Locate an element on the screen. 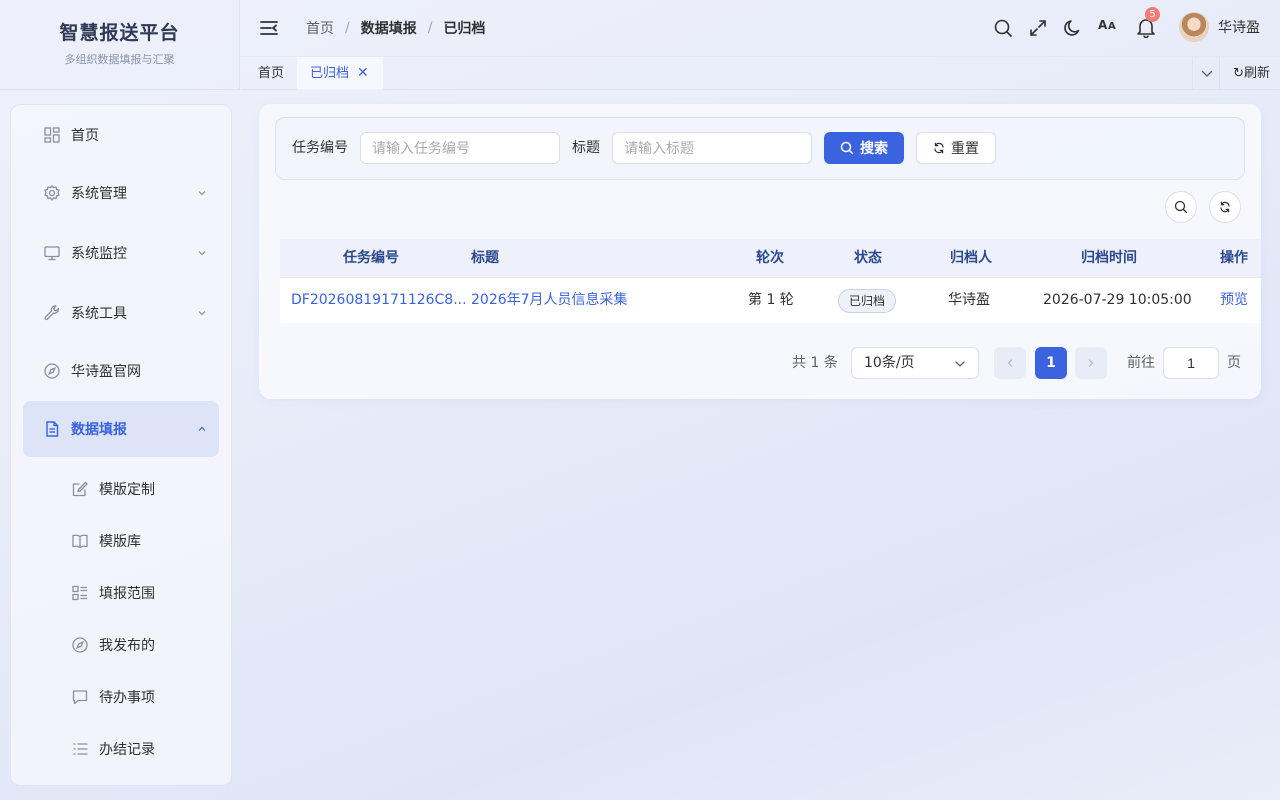 Image resolution: width=1280 pixels, height=800 pixels. refresh-tab-button: ↻刷新 is located at coordinates (1251, 73).